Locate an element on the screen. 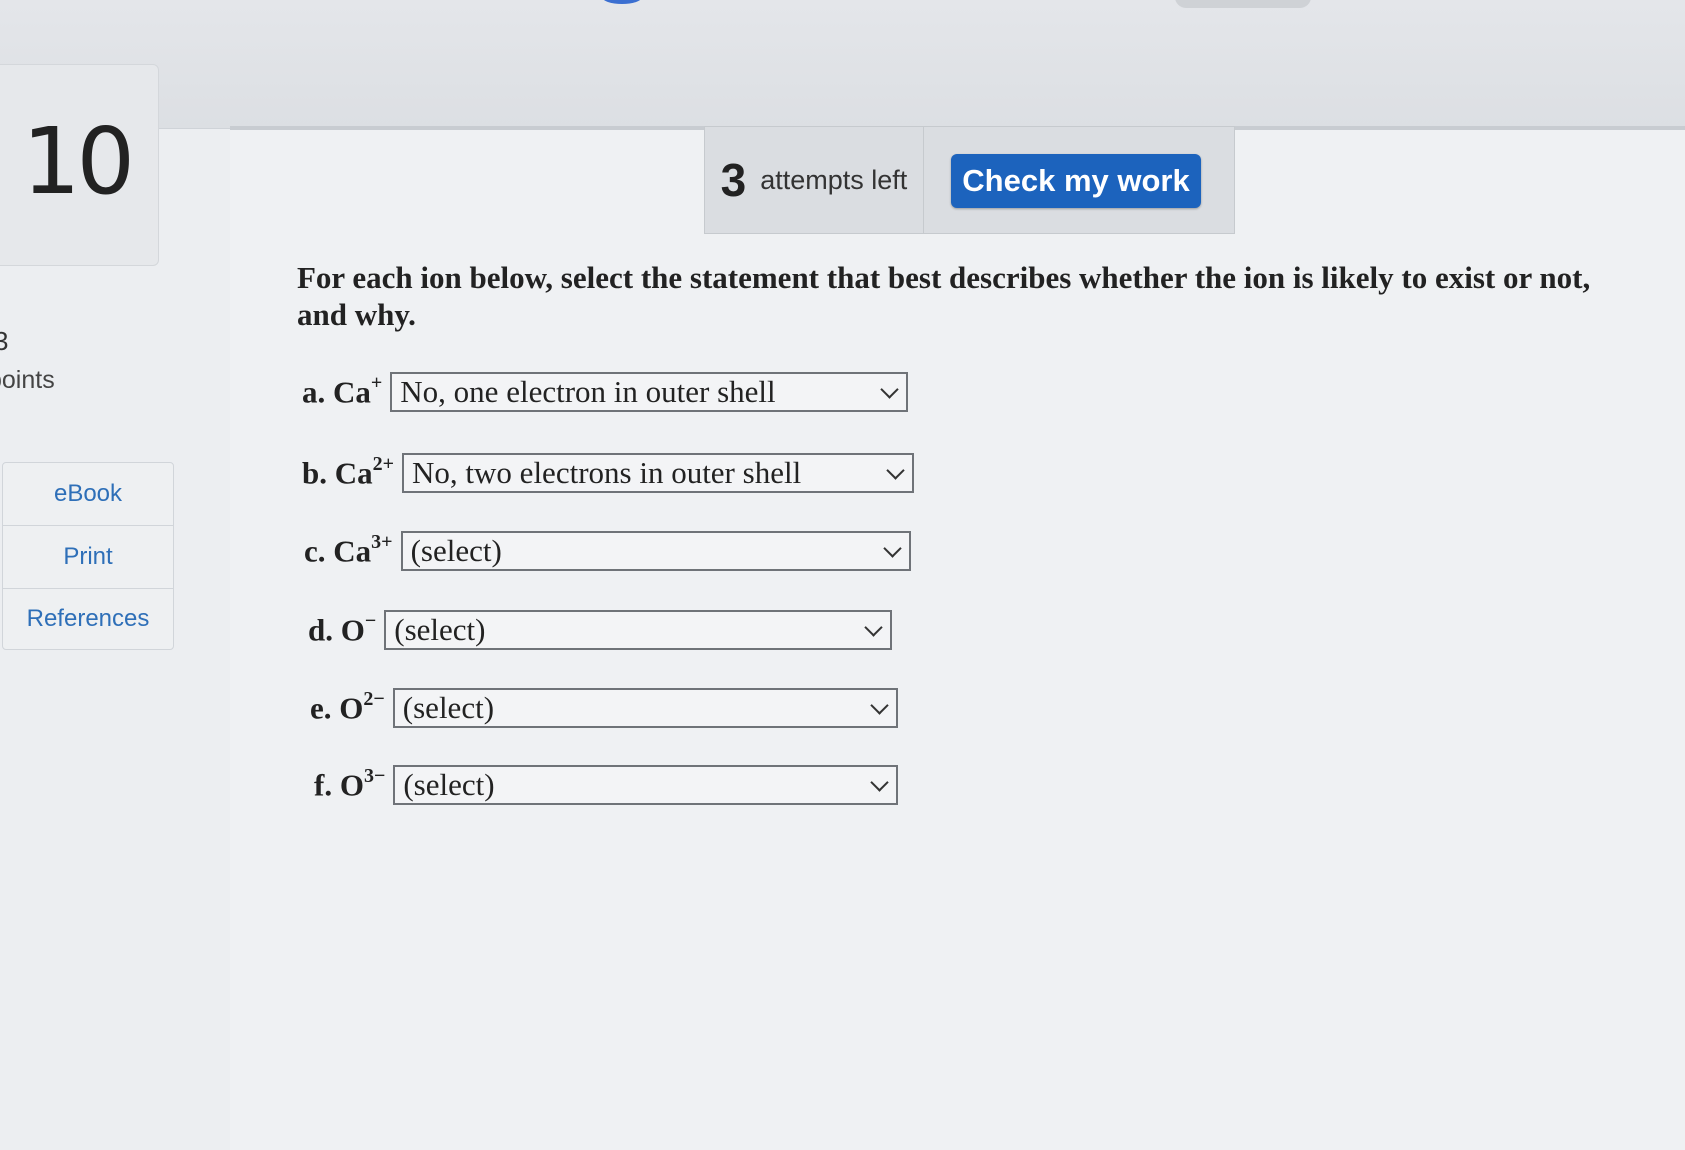 The width and height of the screenshot is (1685, 1150). ion-a-select: No, one electron in outer shell is located at coordinates (649, 392).